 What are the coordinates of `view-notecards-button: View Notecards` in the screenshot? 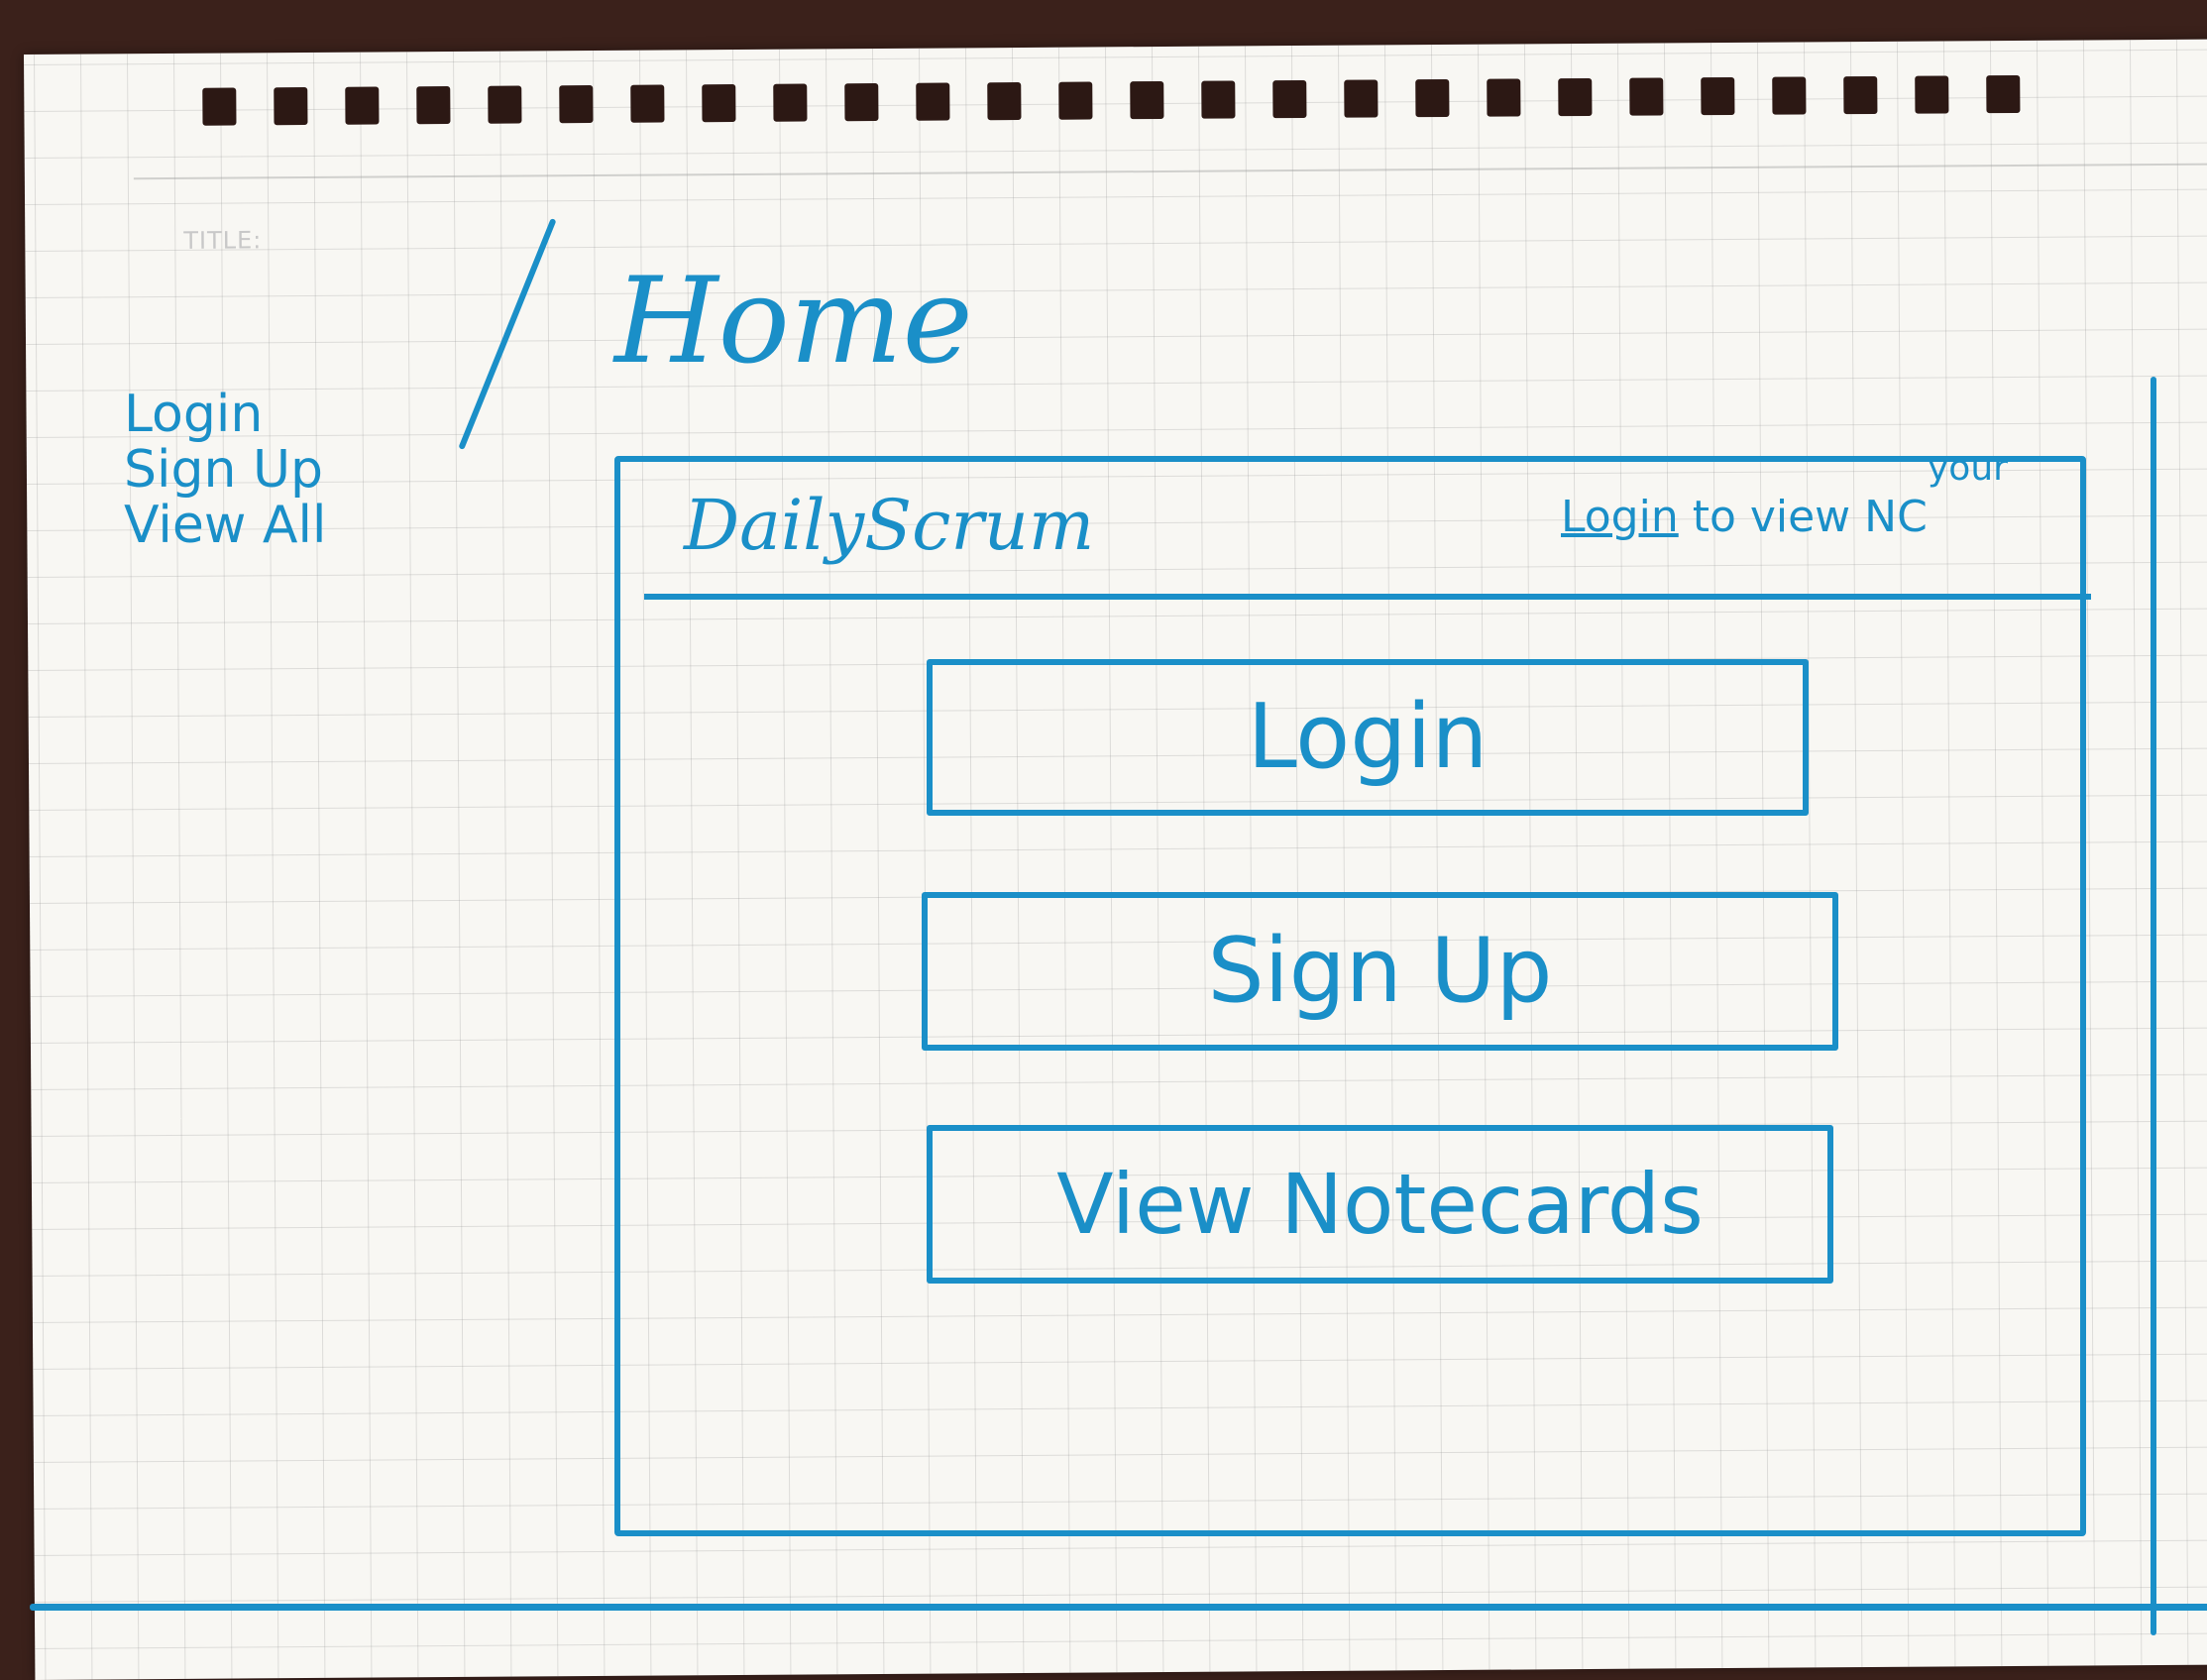 It's located at (1380, 1204).